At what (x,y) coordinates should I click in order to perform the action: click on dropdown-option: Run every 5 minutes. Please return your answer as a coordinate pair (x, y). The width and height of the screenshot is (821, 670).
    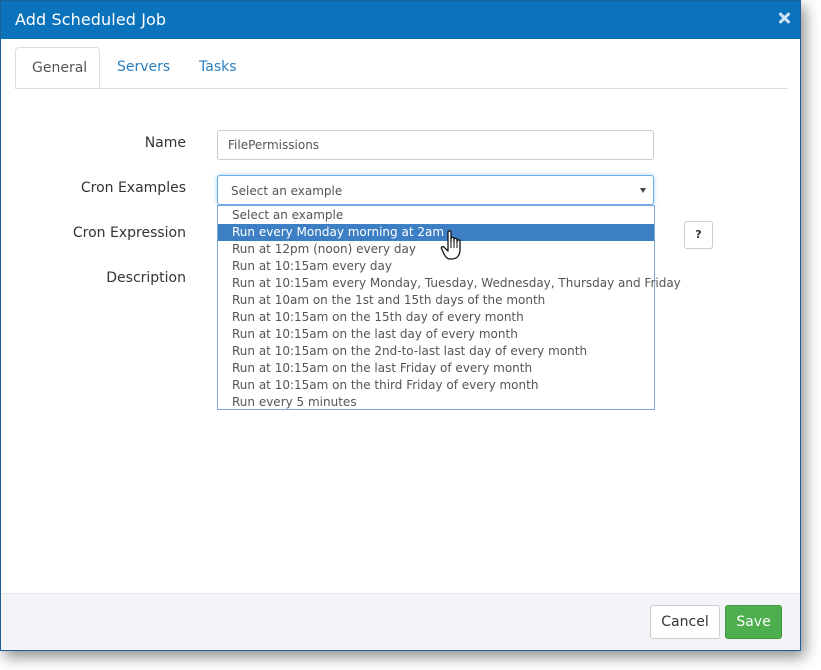
    Looking at the image, I should click on (436, 402).